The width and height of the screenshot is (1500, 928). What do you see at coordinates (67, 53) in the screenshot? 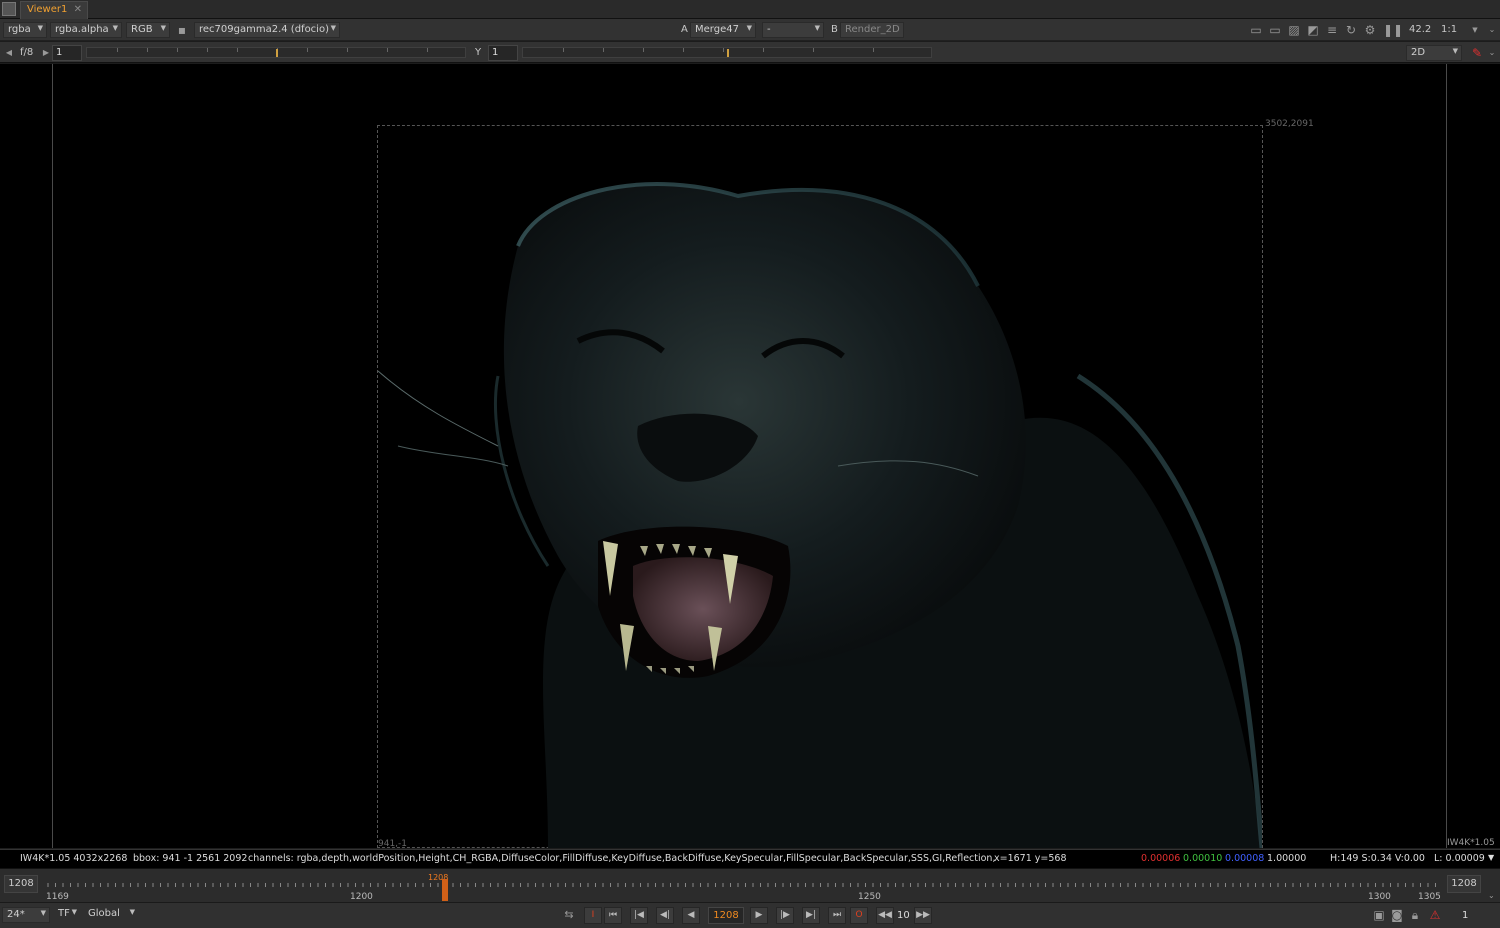
I see `gain-input: 1` at bounding box center [67, 53].